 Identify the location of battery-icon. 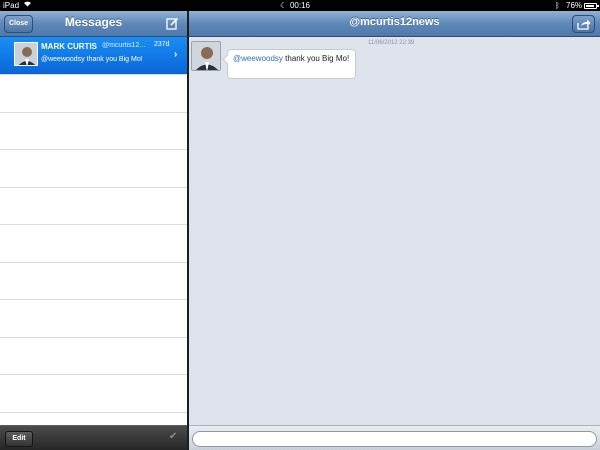
(591, 6).